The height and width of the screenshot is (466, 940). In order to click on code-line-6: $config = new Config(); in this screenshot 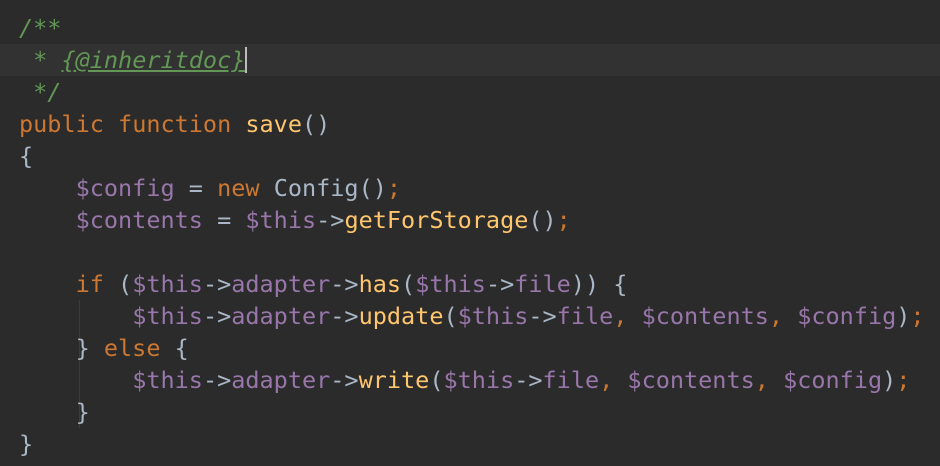, I will do `click(210, 188)`.